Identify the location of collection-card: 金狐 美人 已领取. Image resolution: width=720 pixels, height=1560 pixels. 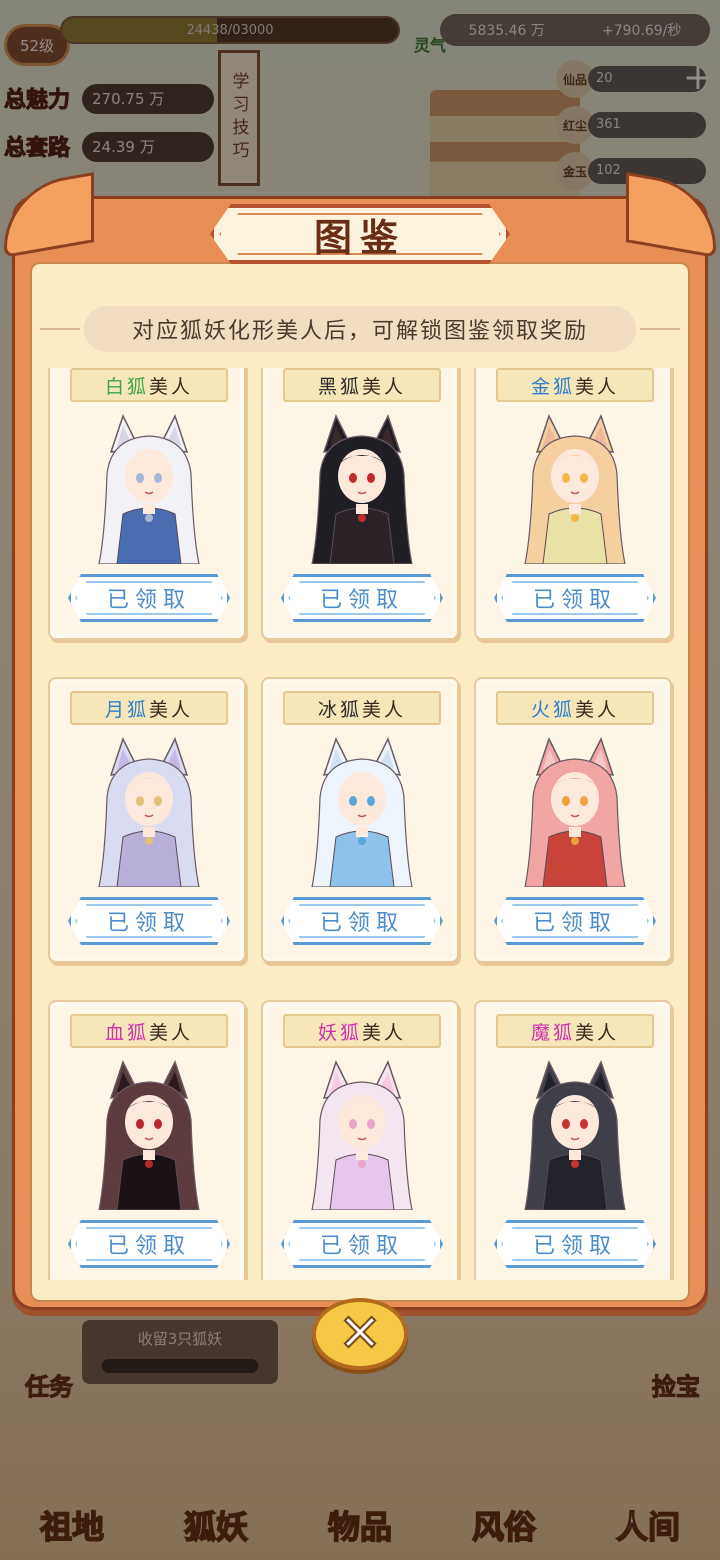
(573, 504).